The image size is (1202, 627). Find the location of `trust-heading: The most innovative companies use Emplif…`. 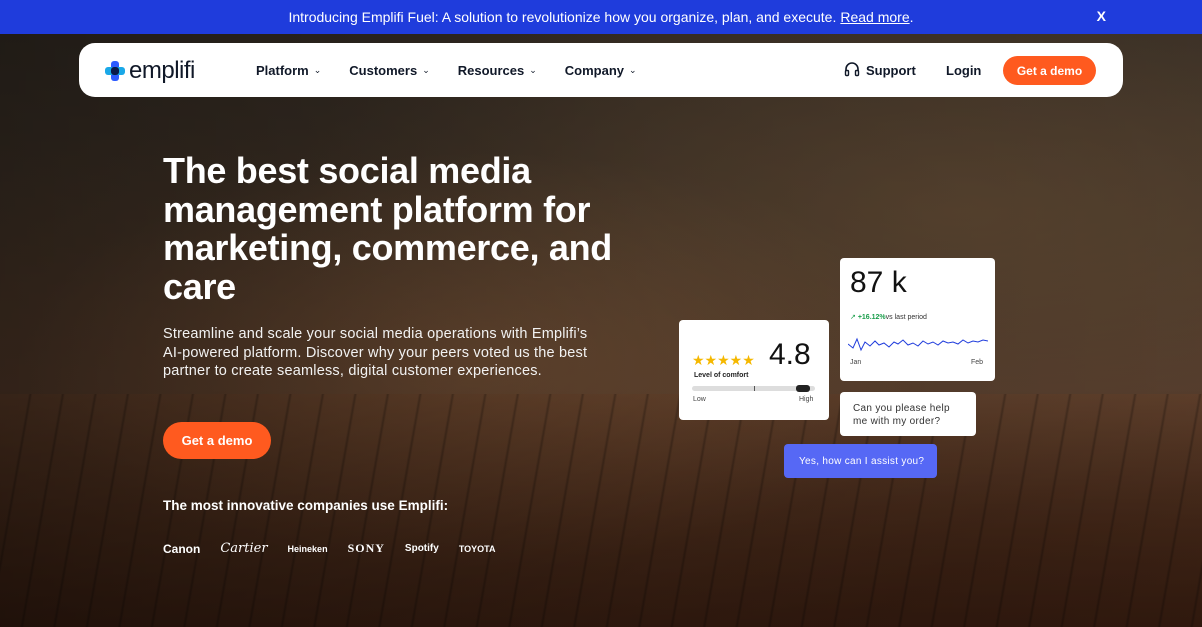

trust-heading: The most innovative companies use Emplif… is located at coordinates (306, 505).